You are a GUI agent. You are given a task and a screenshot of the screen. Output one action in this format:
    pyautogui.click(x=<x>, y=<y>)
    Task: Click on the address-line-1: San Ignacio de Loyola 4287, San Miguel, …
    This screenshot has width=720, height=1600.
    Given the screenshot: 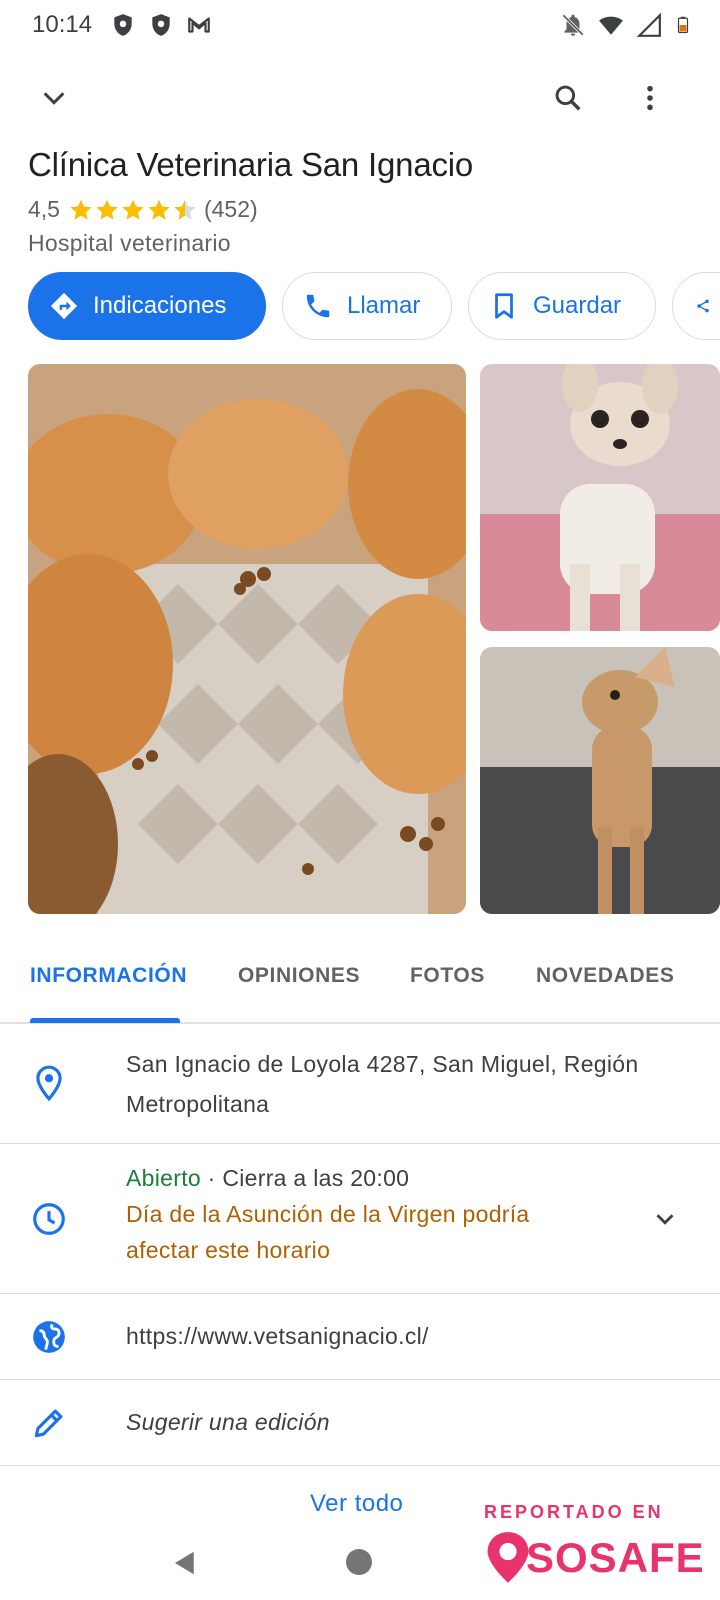 What is the action you would take?
    pyautogui.click(x=382, y=1064)
    